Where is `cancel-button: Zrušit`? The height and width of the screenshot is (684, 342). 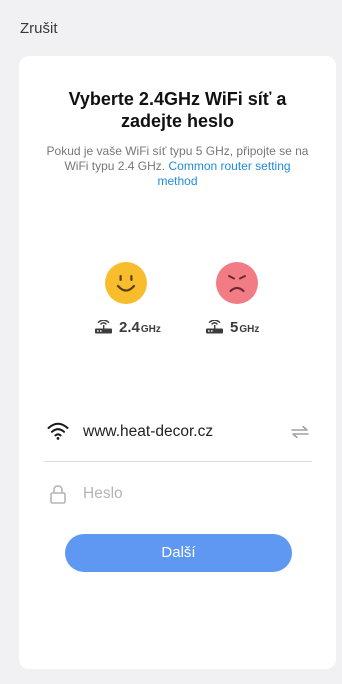
cancel-button: Zrušit is located at coordinates (39, 29).